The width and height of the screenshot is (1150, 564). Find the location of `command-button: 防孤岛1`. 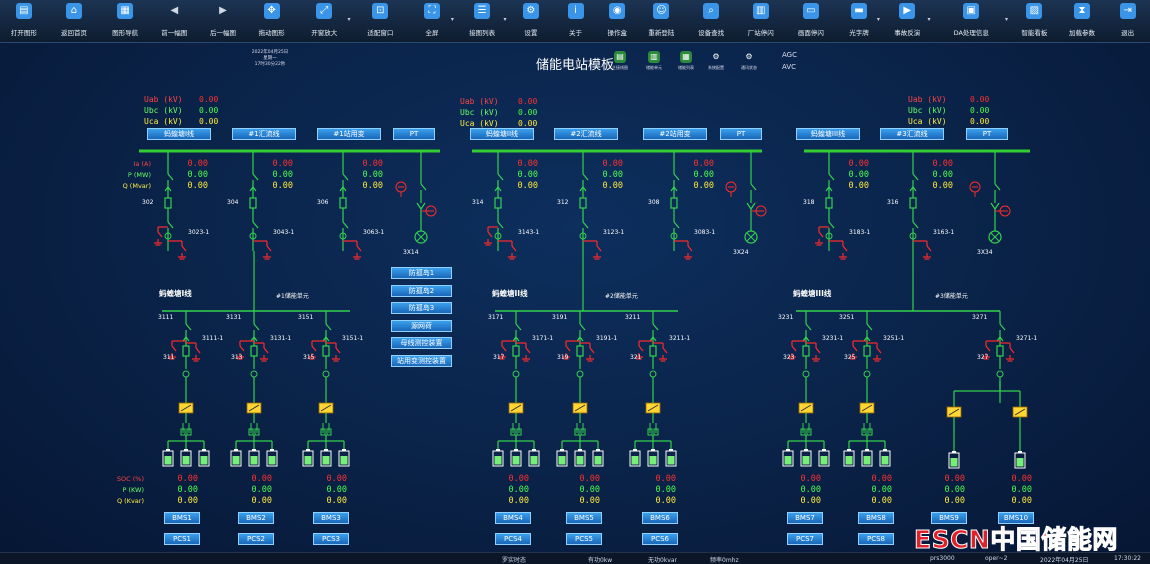

command-button: 防孤岛1 is located at coordinates (421, 273).